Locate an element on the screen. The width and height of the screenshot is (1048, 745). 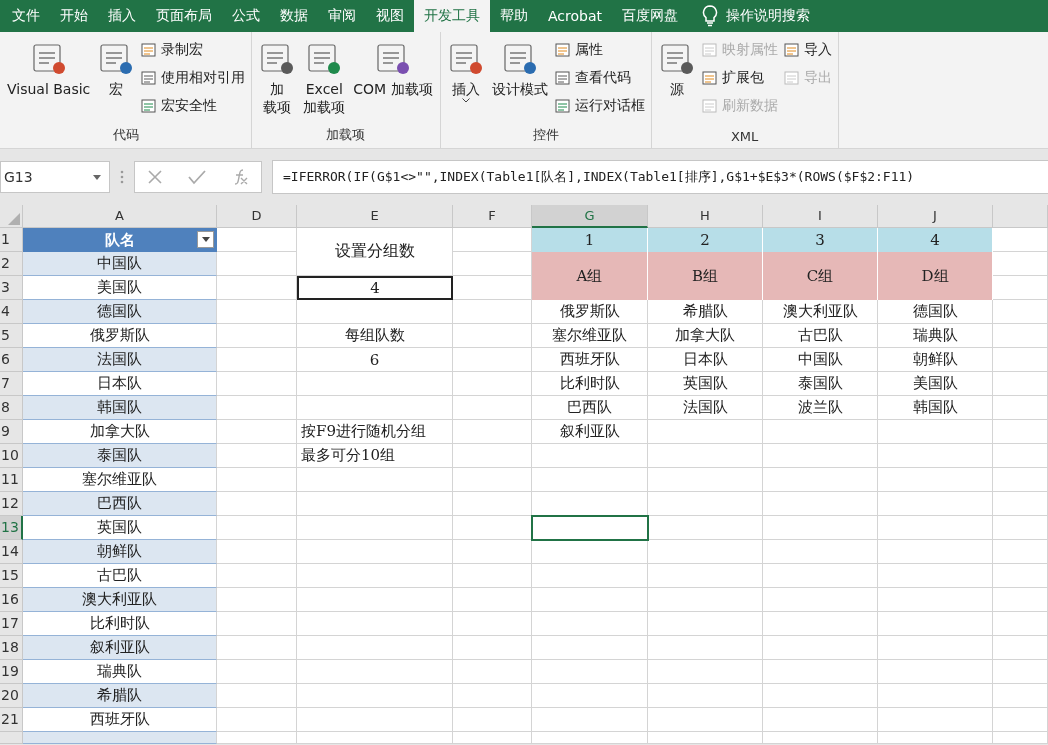
ribbon-button: 源 is located at coordinates (676, 82).